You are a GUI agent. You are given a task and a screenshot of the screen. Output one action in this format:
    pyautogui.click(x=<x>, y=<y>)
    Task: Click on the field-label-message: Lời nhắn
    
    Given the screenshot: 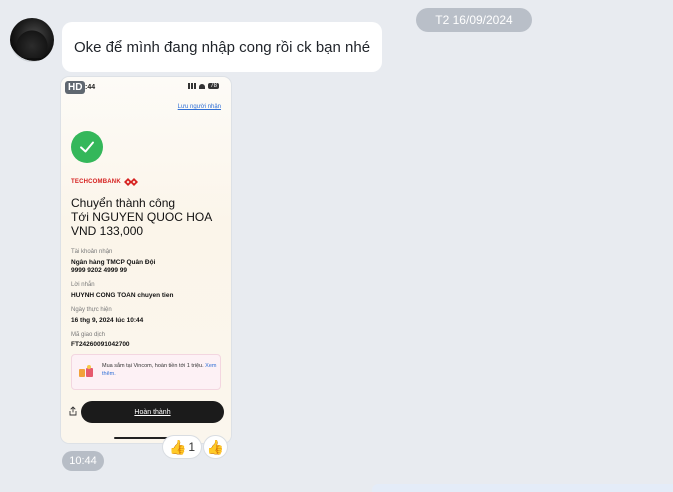 What is the action you would take?
    pyautogui.click(x=83, y=285)
    